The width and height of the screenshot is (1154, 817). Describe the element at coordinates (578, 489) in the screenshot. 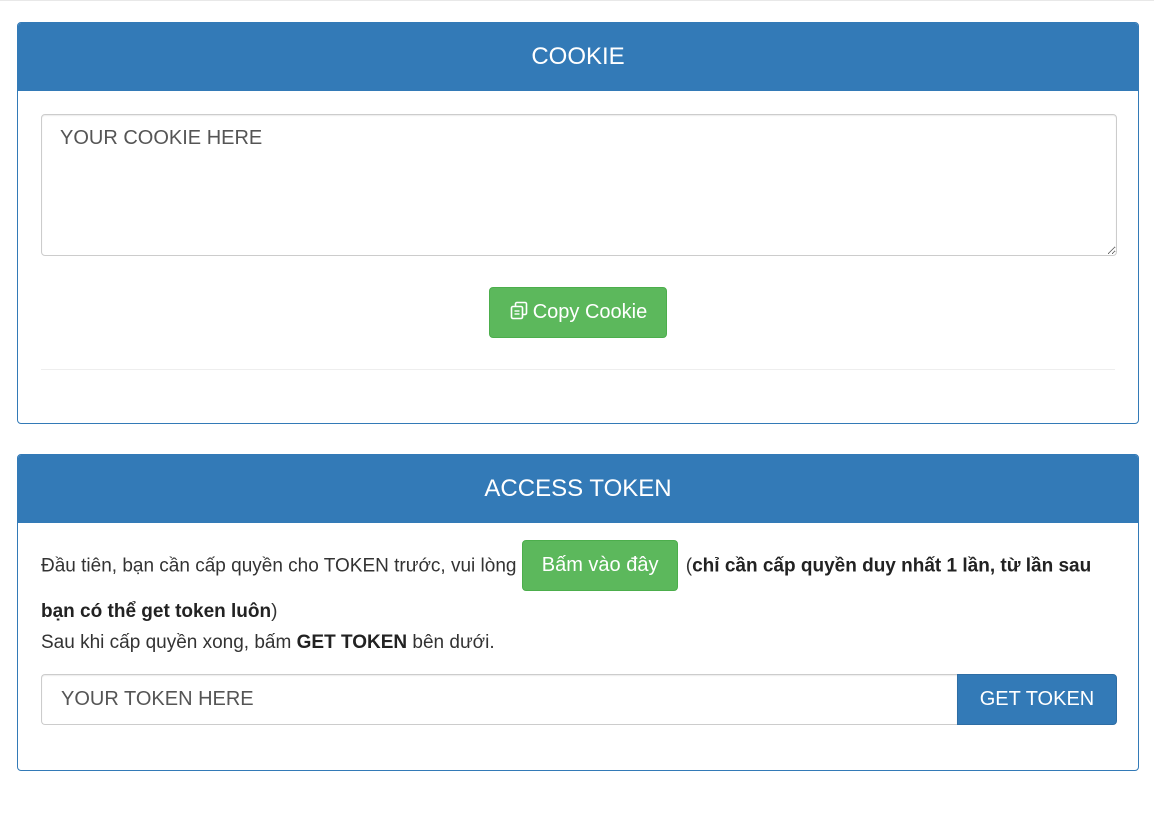

I see `access-token-panel-title: ACCESS TOKEN` at that location.